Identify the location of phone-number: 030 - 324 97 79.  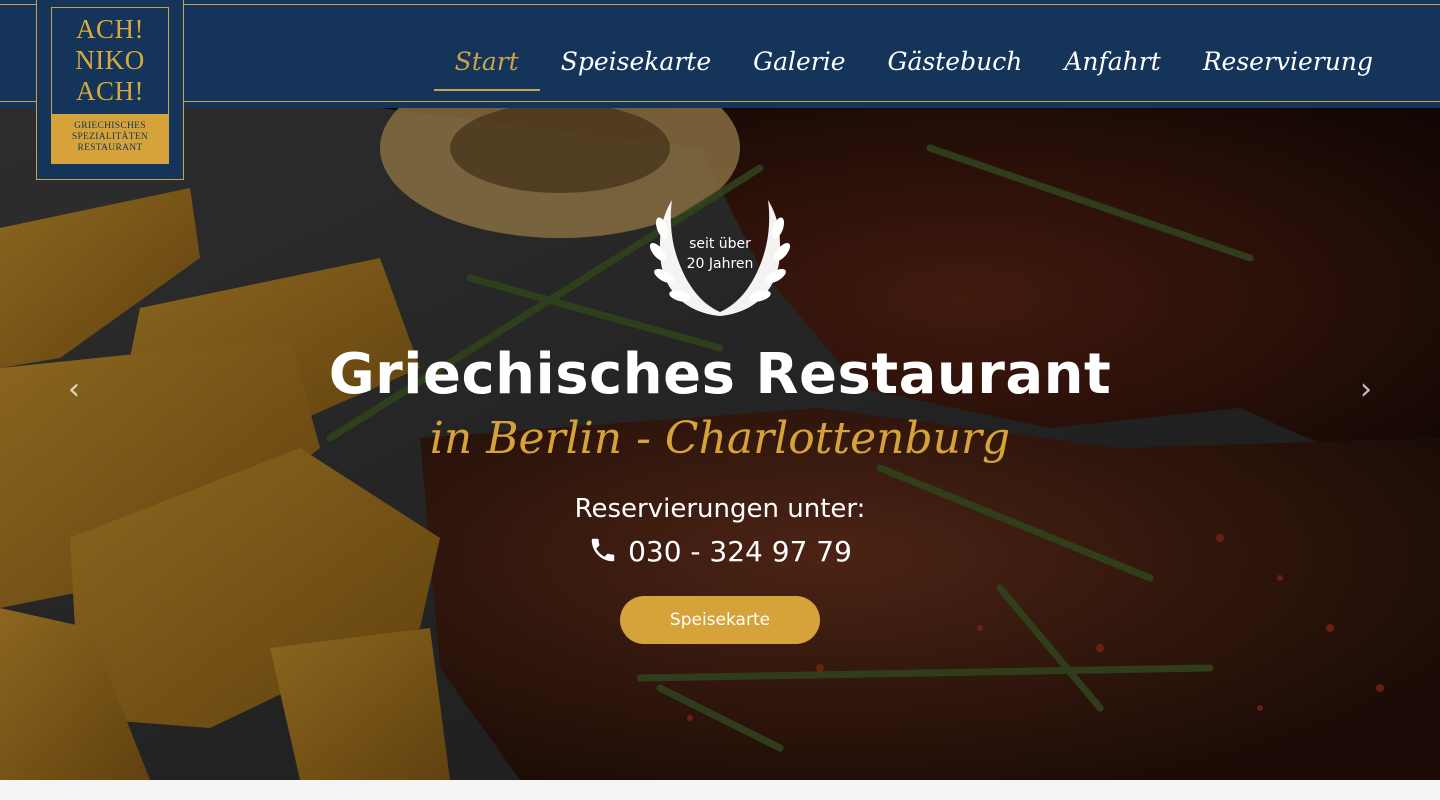
(740, 551).